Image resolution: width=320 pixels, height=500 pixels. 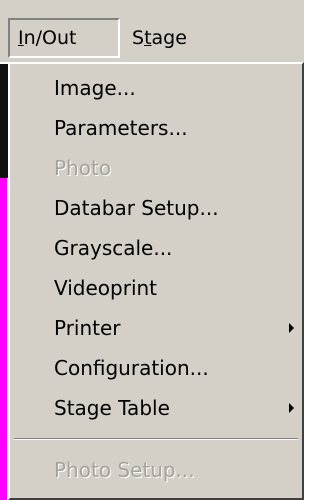 I want to click on menu-item-photo: Photo, so click(x=156, y=168).